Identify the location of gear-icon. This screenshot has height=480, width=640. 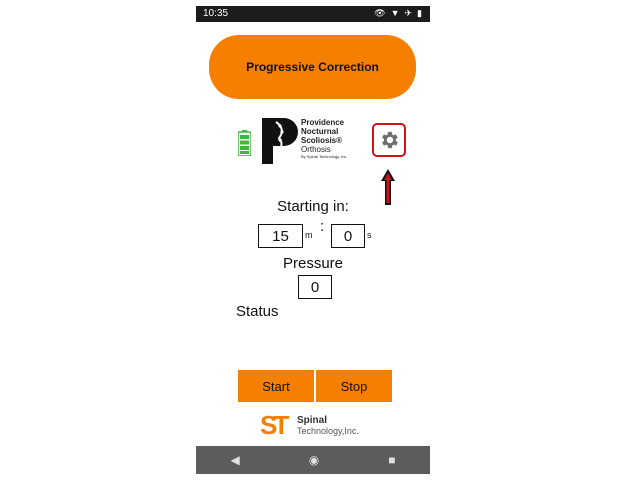
(390, 140).